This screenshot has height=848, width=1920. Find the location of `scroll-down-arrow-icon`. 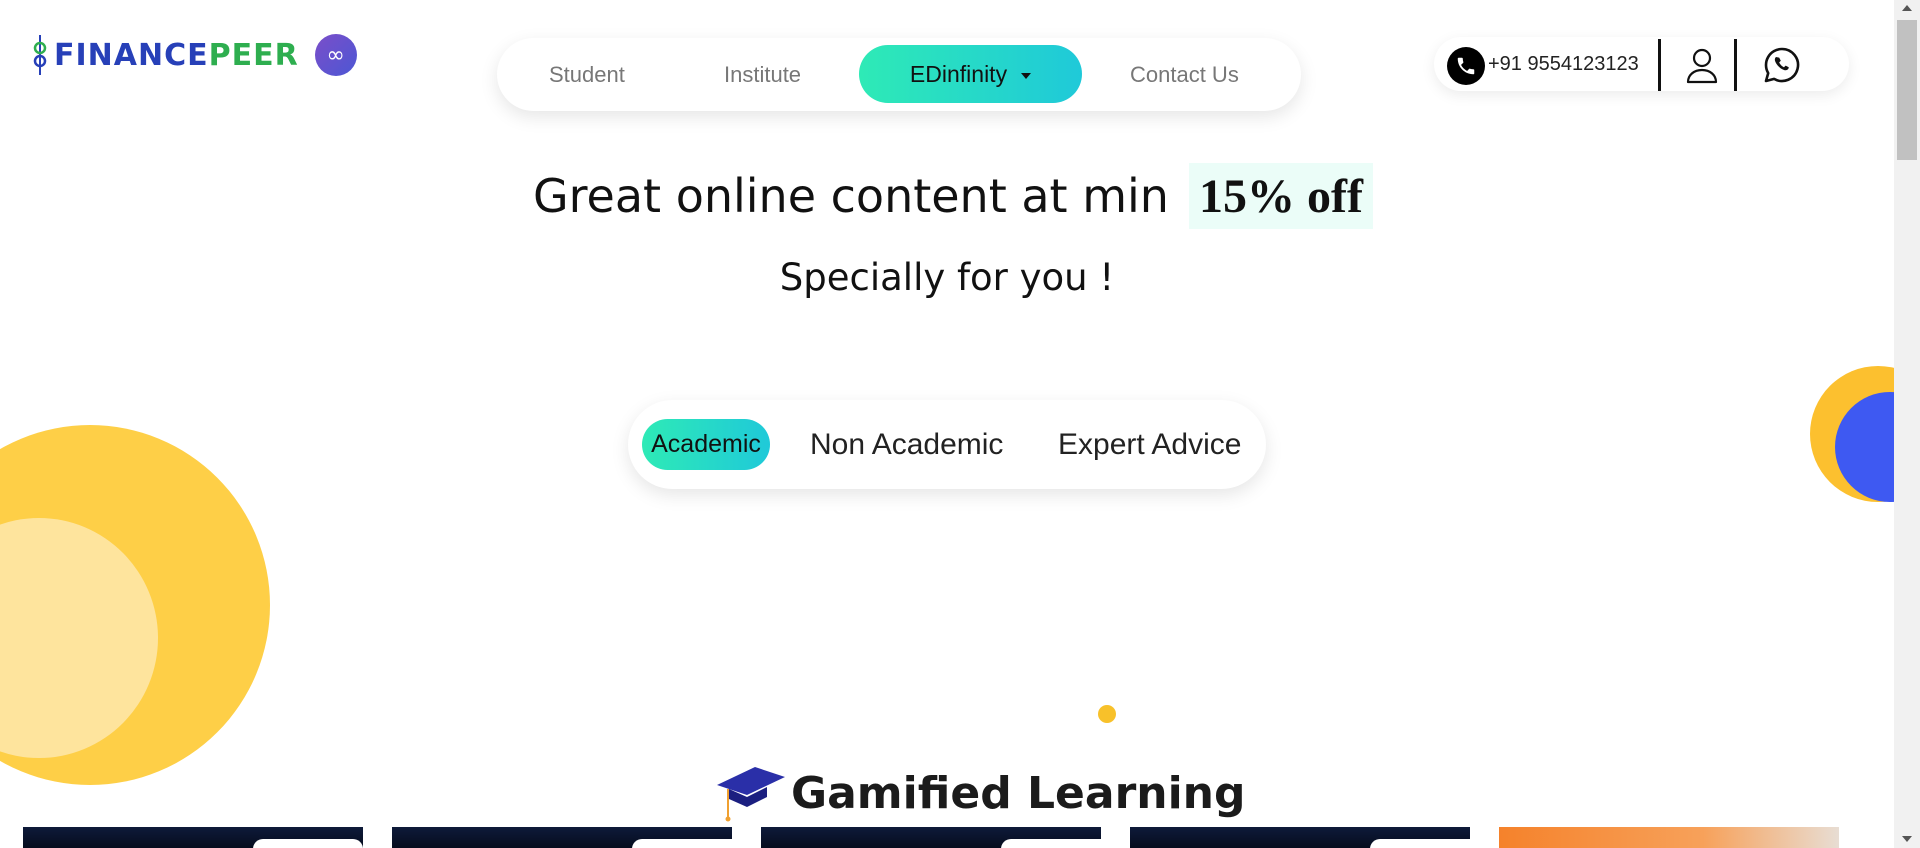

scroll-down-arrow-icon is located at coordinates (1907, 839).